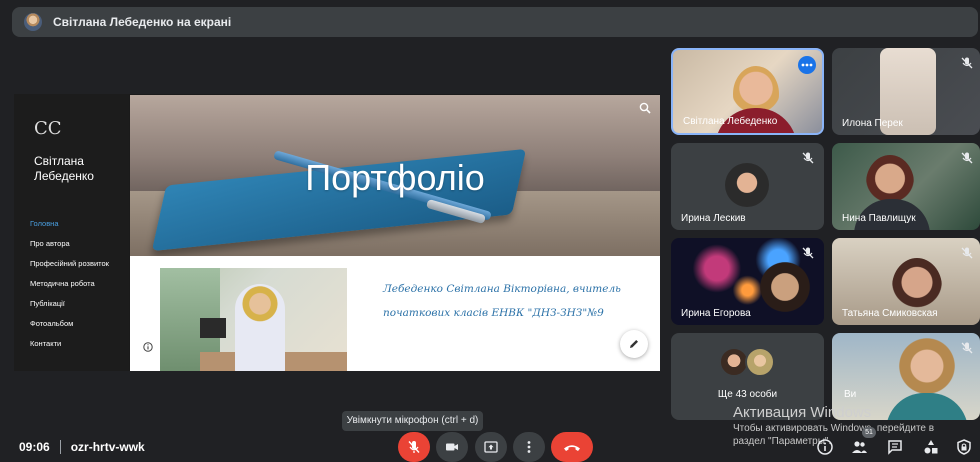 This screenshot has width=980, height=462. I want to click on participant-name: Світлана Лебеденко, so click(730, 121).